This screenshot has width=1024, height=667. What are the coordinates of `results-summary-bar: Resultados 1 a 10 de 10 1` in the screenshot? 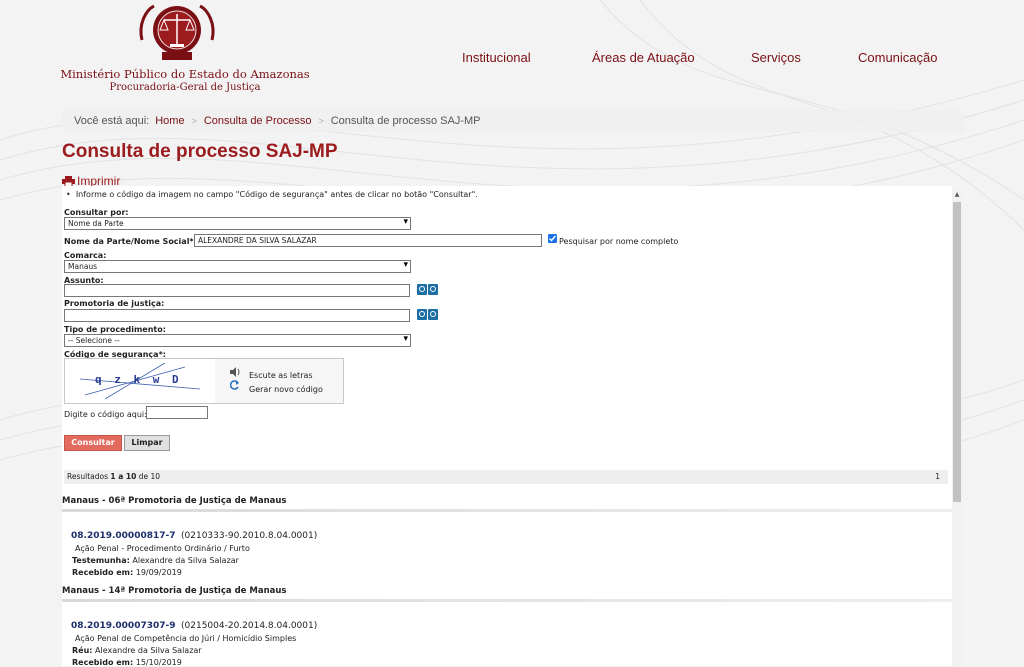 It's located at (506, 477).